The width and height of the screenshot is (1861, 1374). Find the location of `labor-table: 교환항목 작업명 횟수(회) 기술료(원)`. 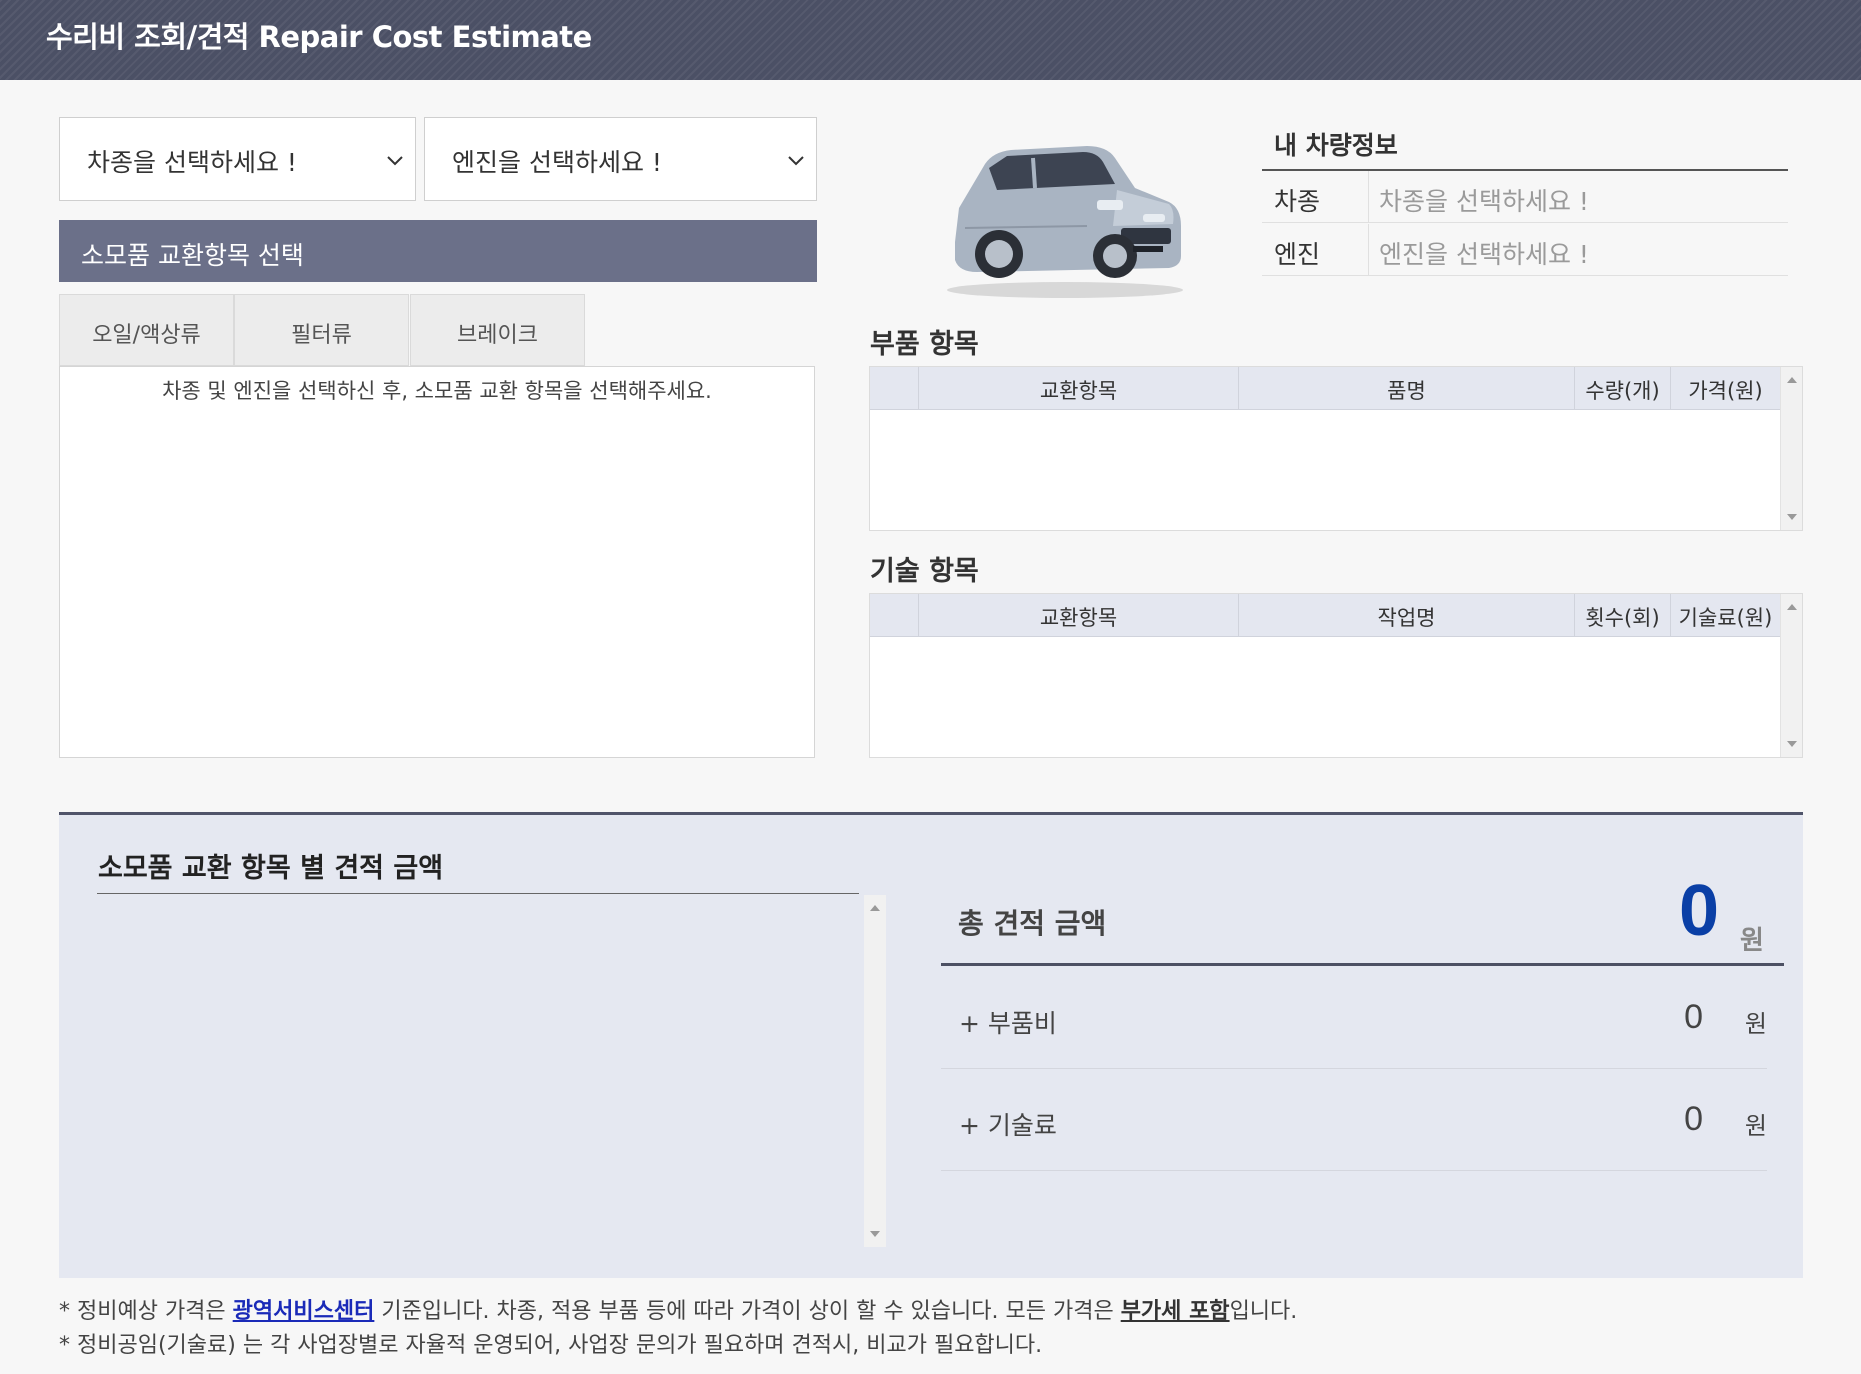

labor-table: 교환항목 작업명 횟수(회) 기술료(원) is located at coordinates (1336, 675).